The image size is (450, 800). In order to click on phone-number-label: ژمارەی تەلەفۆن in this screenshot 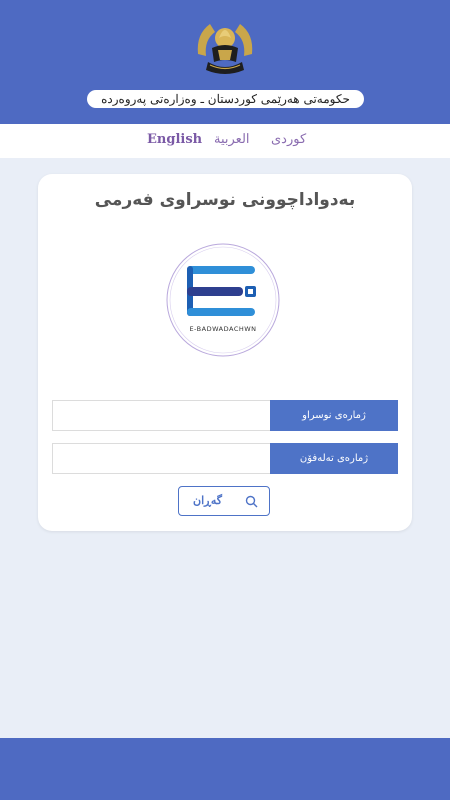, I will do `click(334, 458)`.